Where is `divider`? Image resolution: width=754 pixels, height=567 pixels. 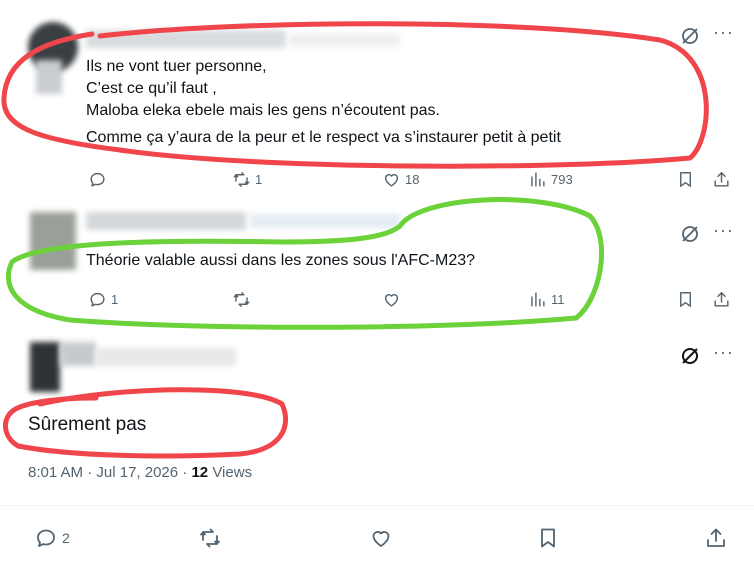
divider is located at coordinates (377, 505).